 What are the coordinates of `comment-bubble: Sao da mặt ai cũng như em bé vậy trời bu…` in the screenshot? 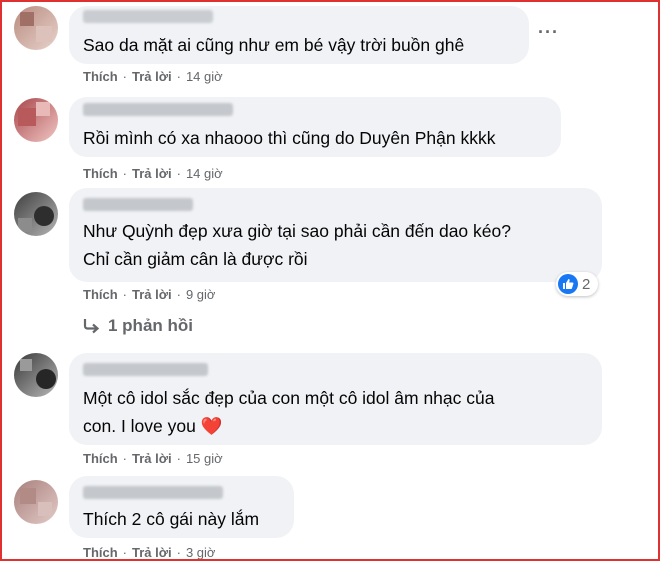 It's located at (299, 35).